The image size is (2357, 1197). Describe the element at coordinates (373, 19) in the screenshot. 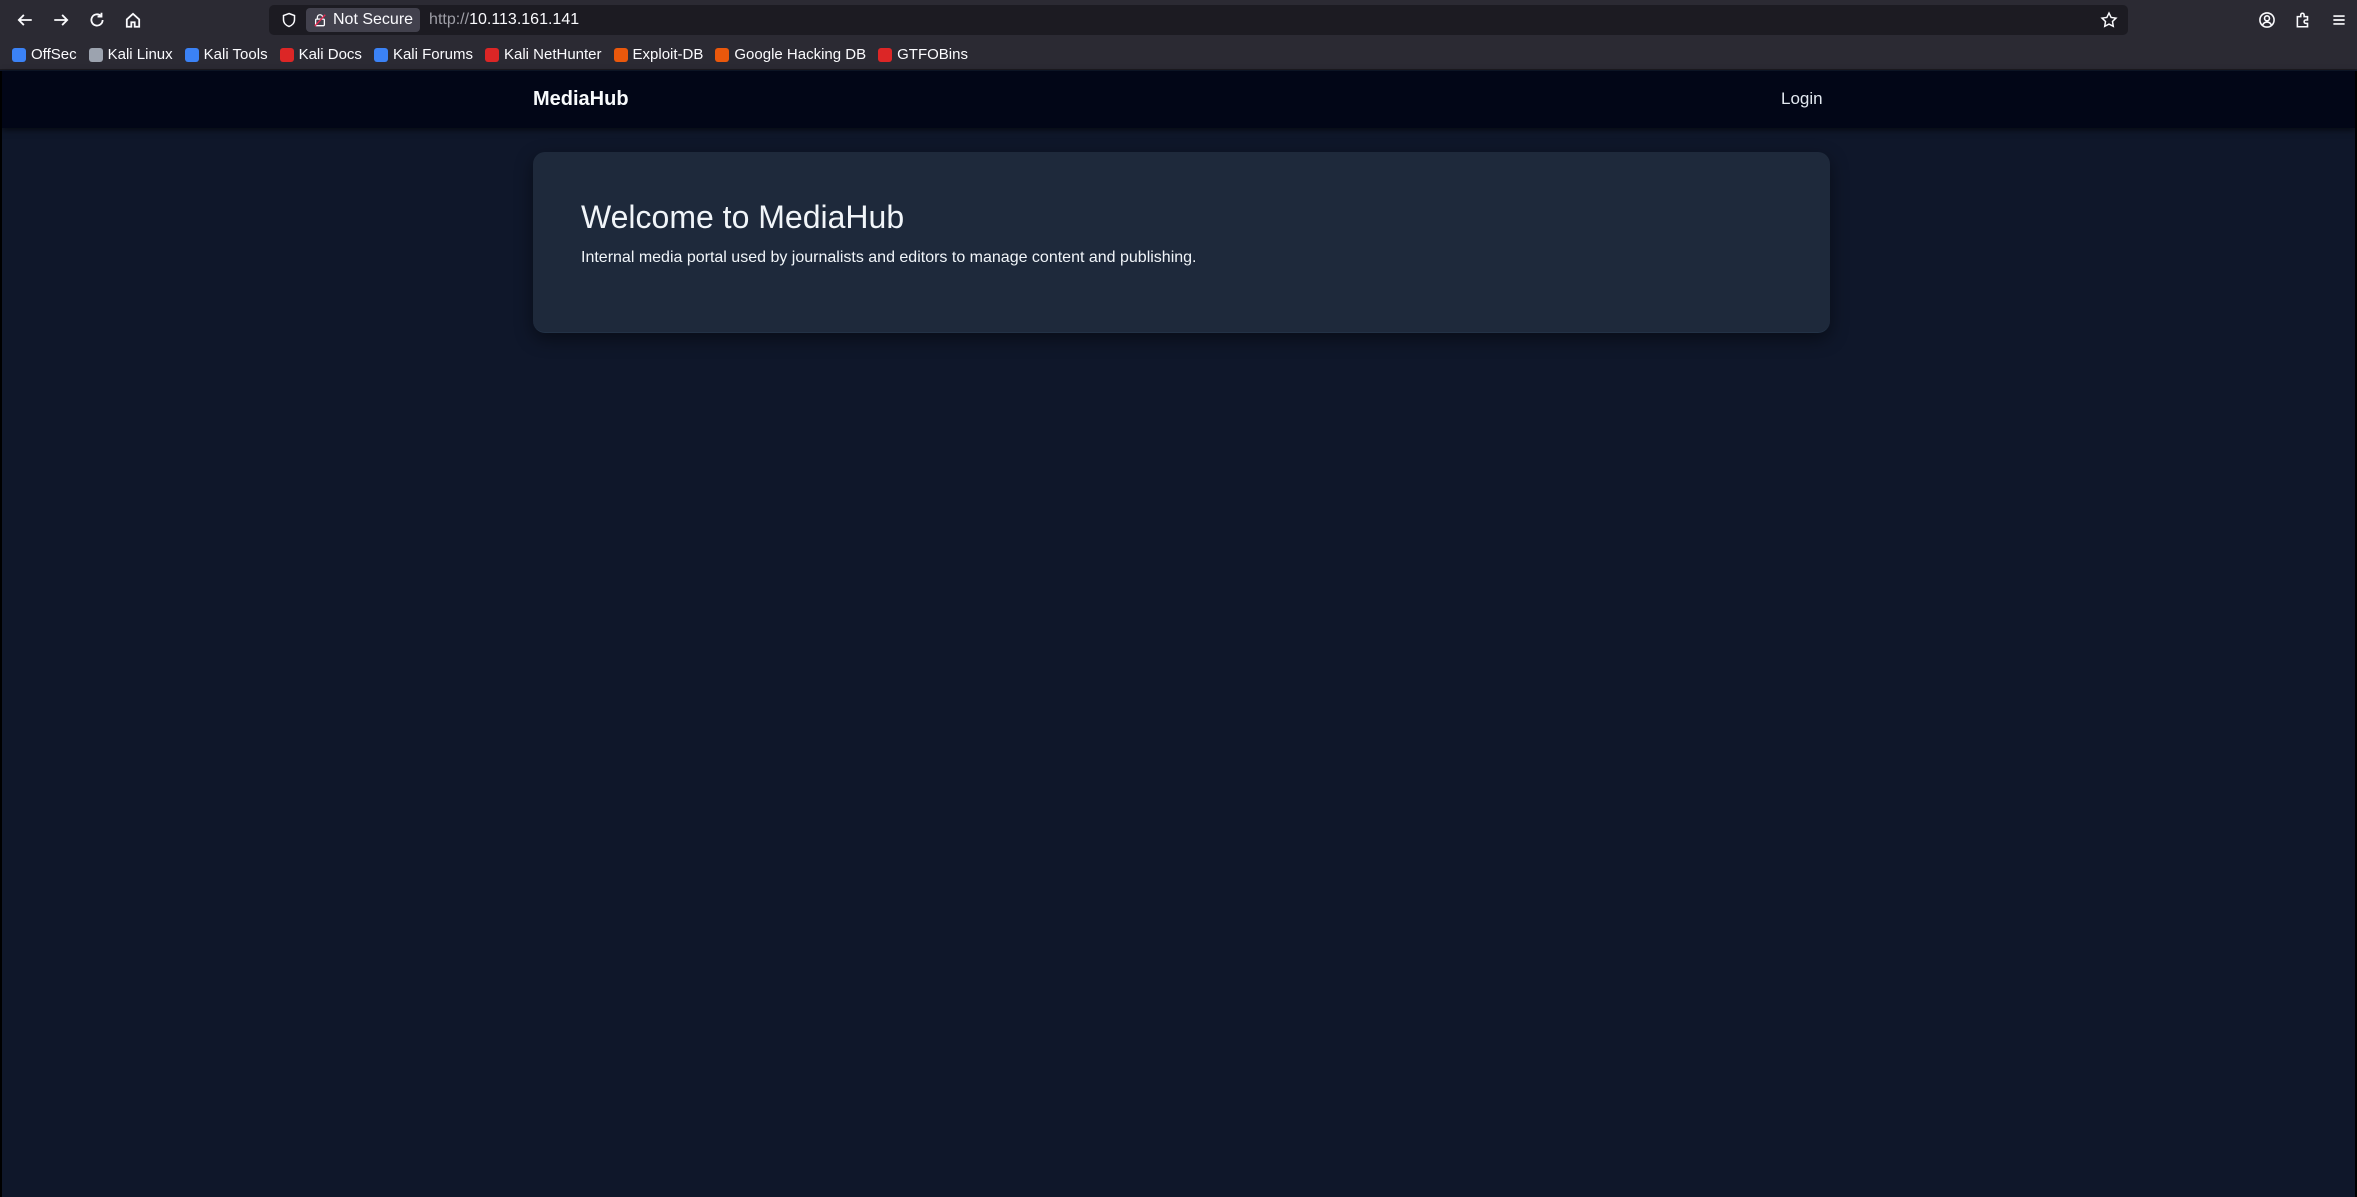

I see `security-label: Not Secure` at that location.